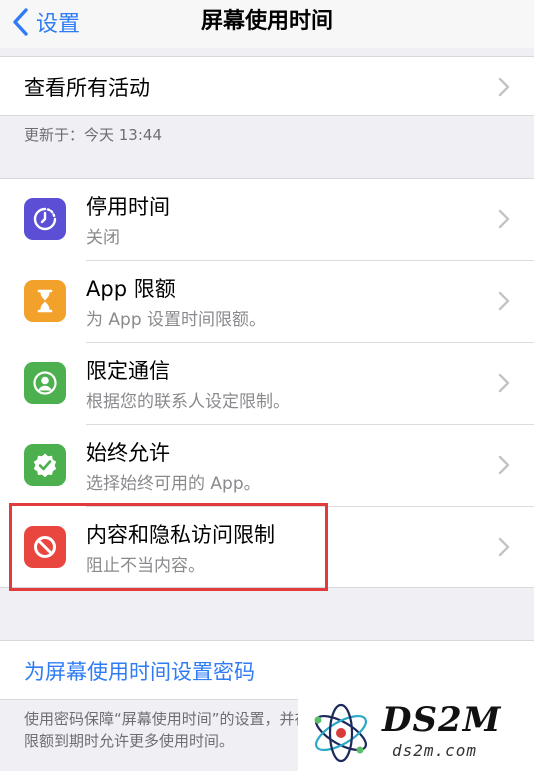 The height and width of the screenshot is (771, 534). I want to click on row-title: 限定通信, so click(128, 371).